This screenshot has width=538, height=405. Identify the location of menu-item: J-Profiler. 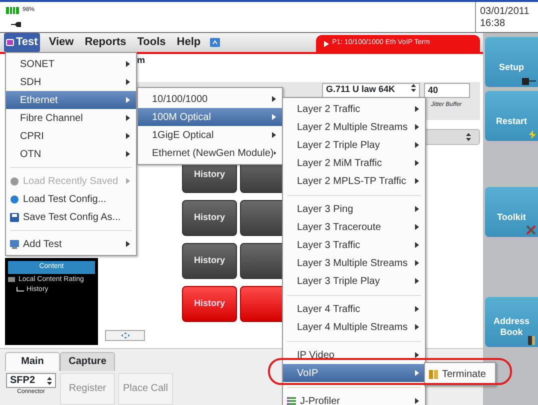
(354, 398).